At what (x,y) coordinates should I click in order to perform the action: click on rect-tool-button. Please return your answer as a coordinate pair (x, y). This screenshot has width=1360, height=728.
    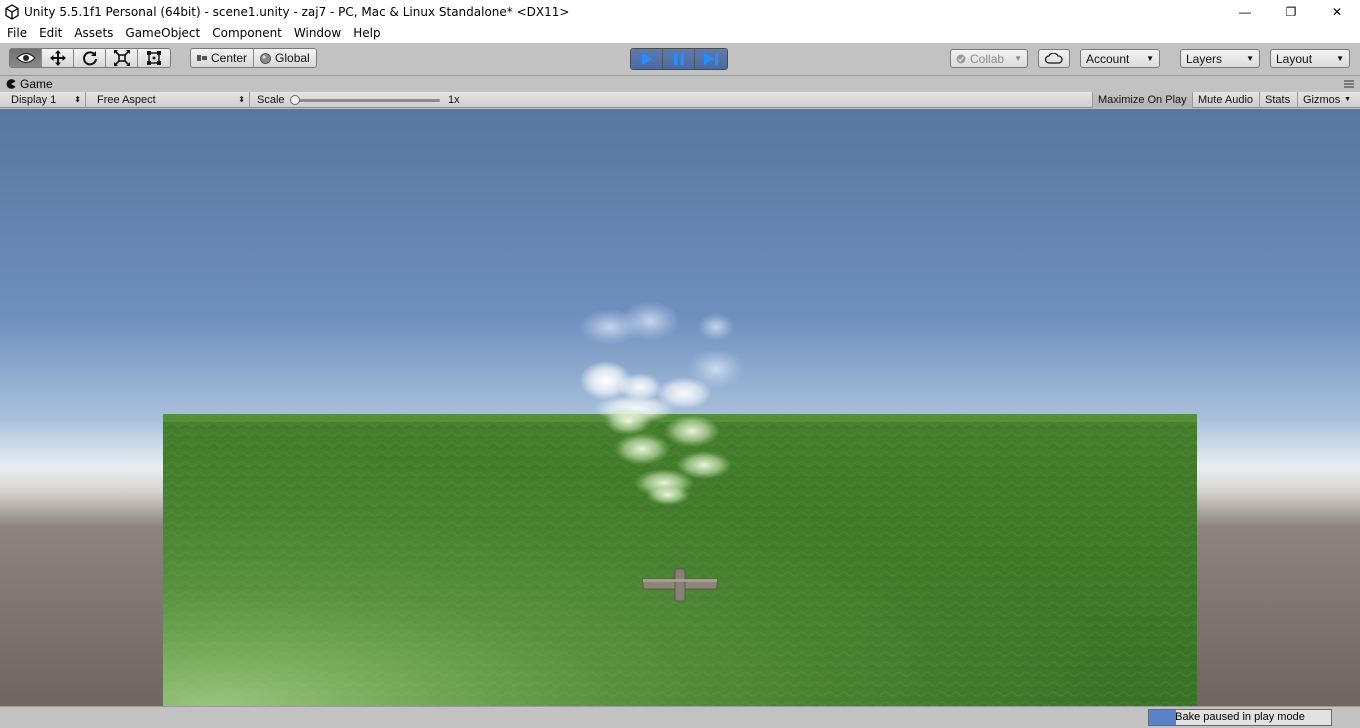
    Looking at the image, I should click on (154, 58).